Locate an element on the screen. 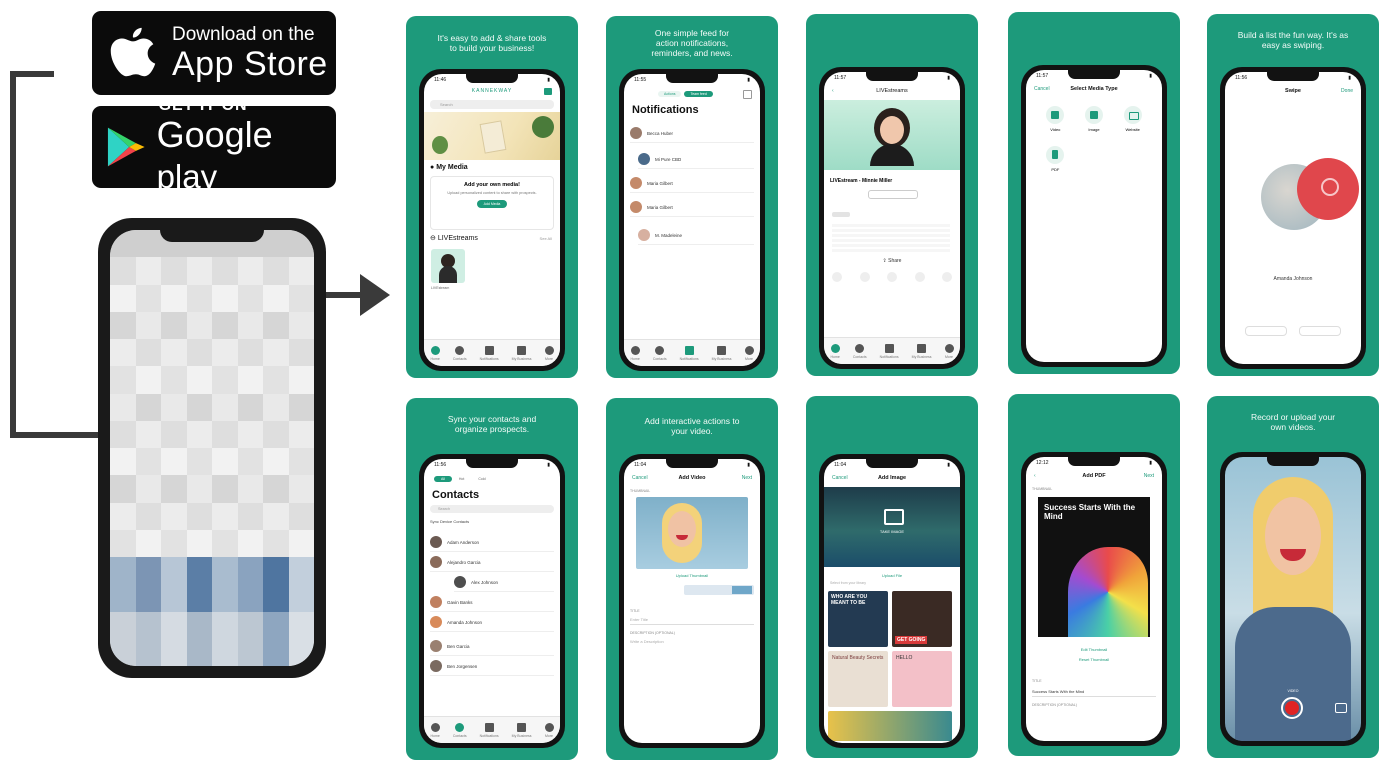 The height and width of the screenshot is (760, 1381). library-image: HELLO is located at coordinates (922, 679).